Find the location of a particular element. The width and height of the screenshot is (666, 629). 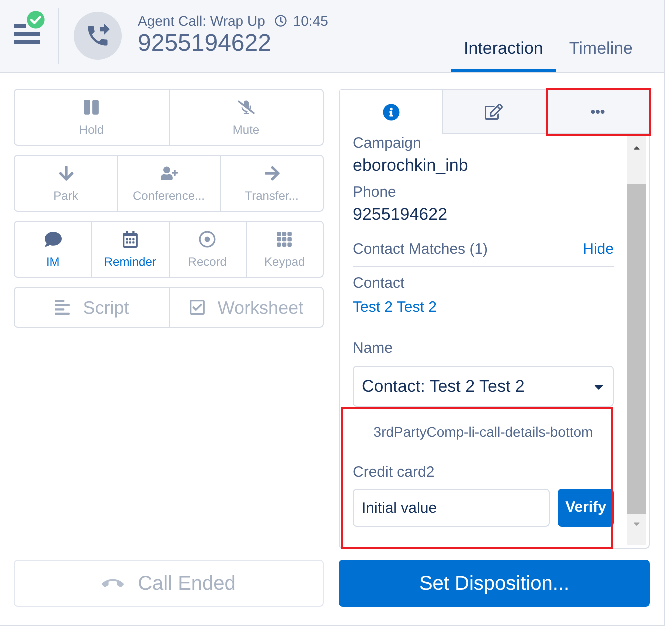

component-title: 3rdPartyComp-li-call-details-bottom is located at coordinates (484, 432).